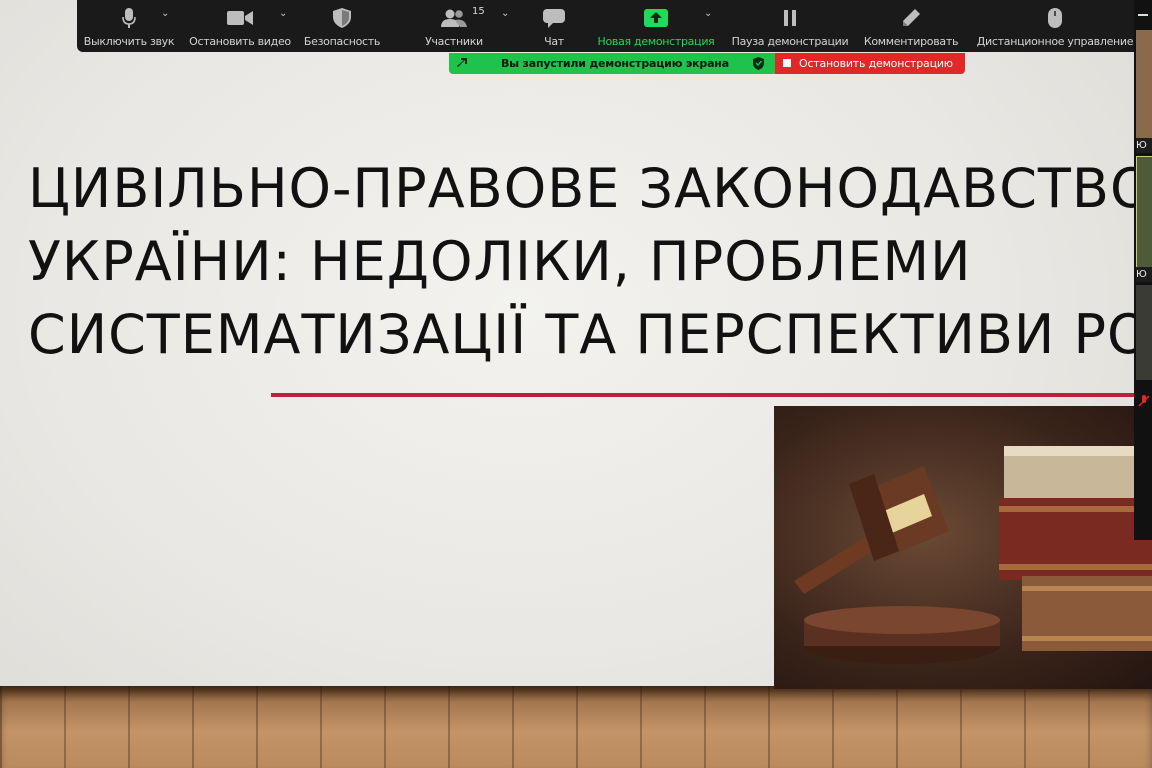 Image resolution: width=1152 pixels, height=768 pixels. Describe the element at coordinates (342, 41) in the screenshot. I see `security-label: Безопасность` at that location.